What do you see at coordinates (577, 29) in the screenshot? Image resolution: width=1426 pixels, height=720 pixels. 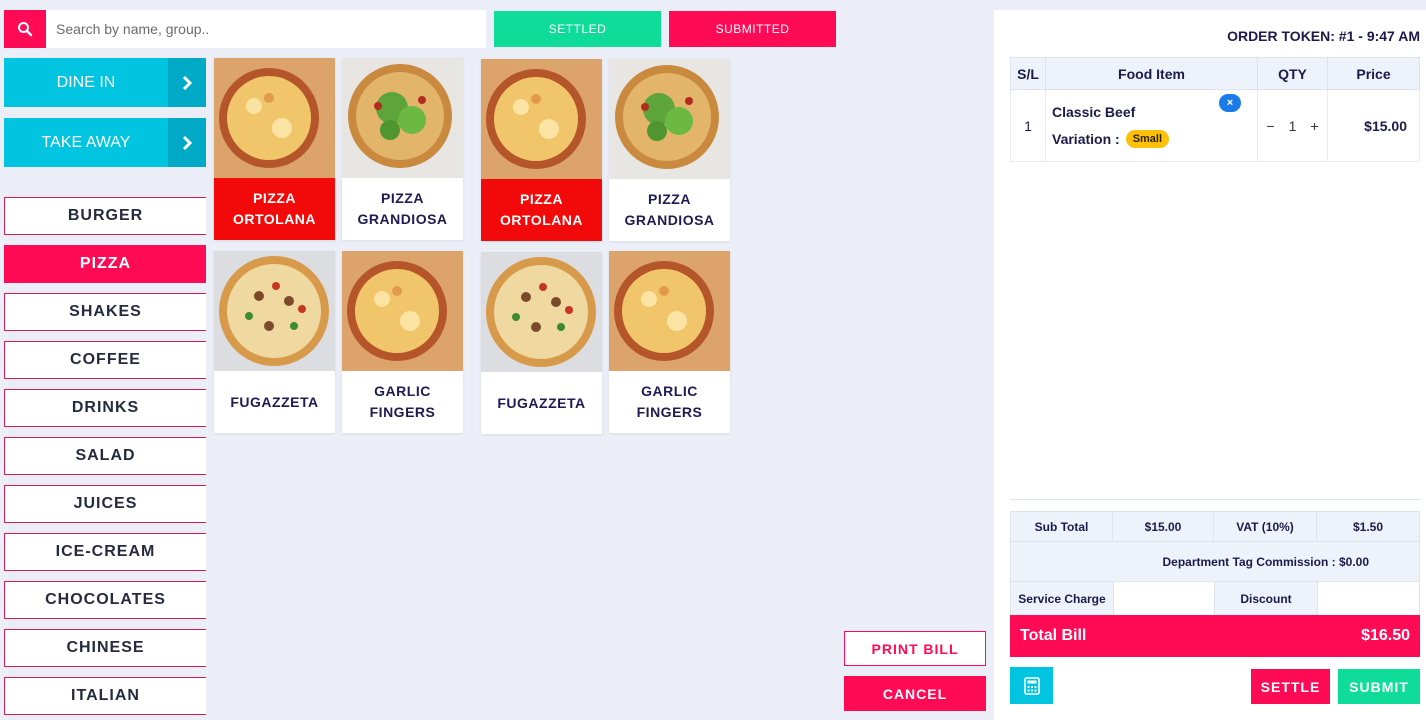 I see `settled-button: SETTLED` at bounding box center [577, 29].